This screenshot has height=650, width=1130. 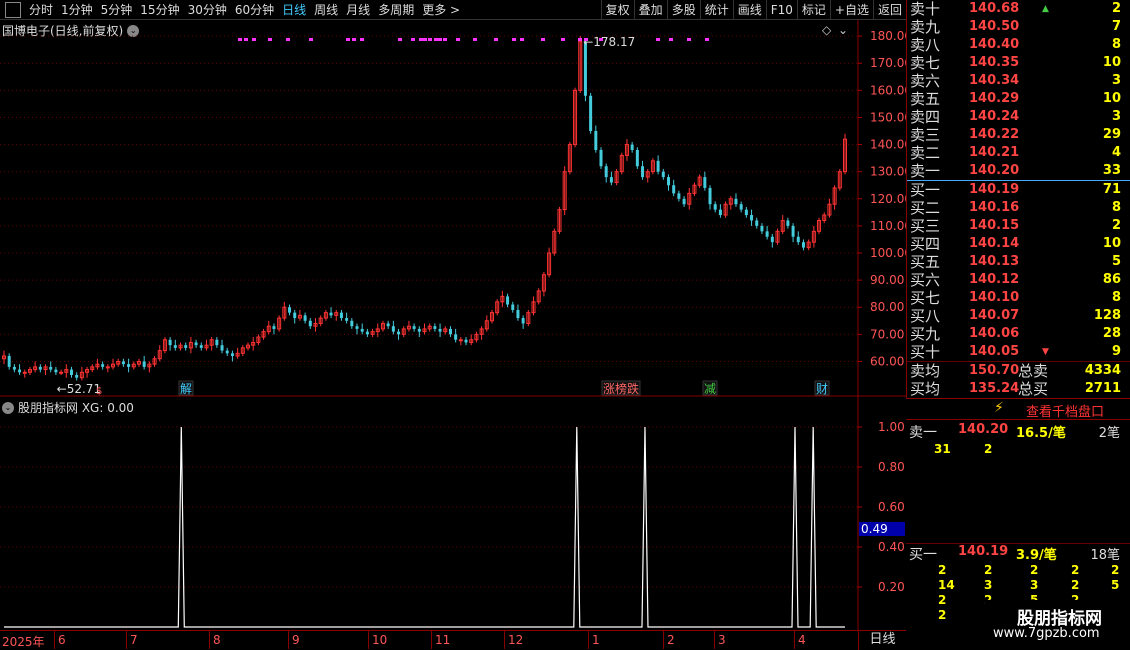 I want to click on avg-buy-row: 买均 135.24 总买 2711, so click(x=1018, y=389).